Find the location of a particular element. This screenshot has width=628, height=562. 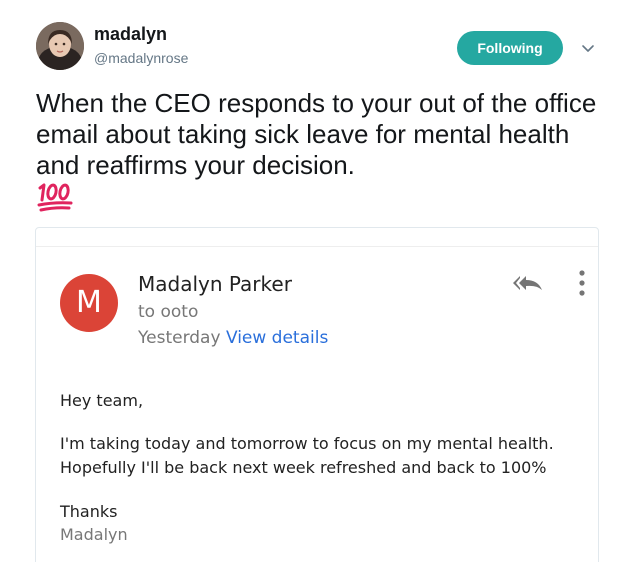

email-recipient: to ooto is located at coordinates (168, 312).